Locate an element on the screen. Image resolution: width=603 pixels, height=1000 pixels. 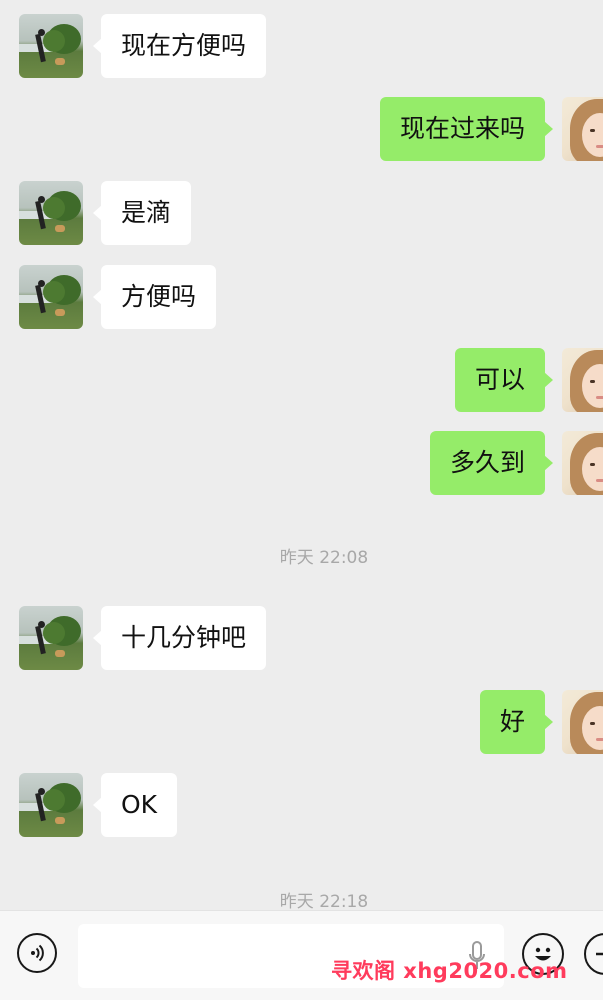
timestamp: 昨天 22:08 is located at coordinates (324, 558).